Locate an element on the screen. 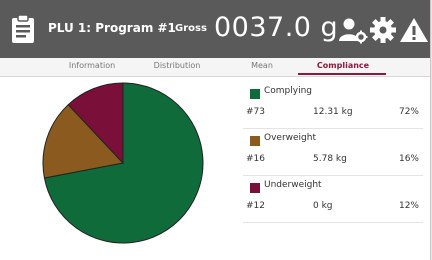  program-title: PLU 1: Program #1 is located at coordinates (112, 28).